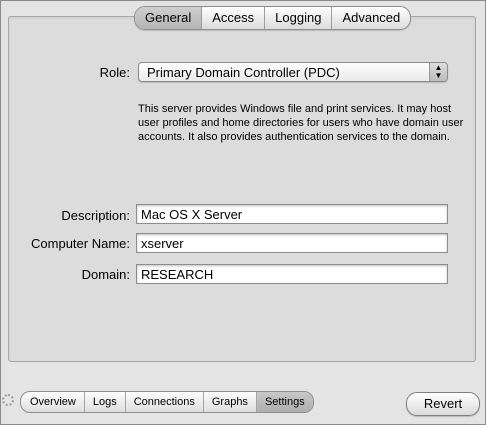 This screenshot has width=486, height=425. I want to click on domain-label: Domain:, so click(105, 274).